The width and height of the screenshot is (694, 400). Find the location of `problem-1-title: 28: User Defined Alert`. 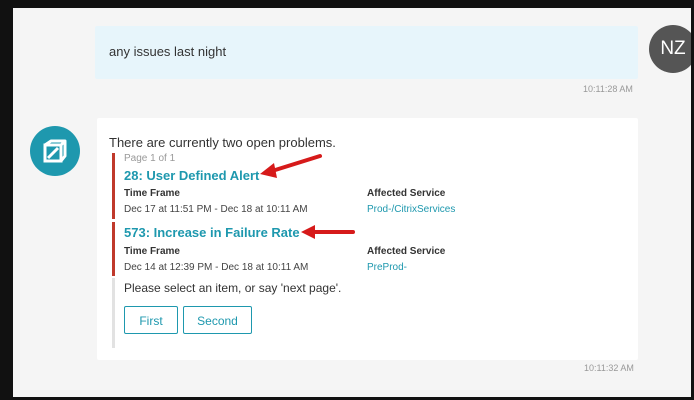

problem-1-title: 28: User Defined Alert is located at coordinates (191, 175).